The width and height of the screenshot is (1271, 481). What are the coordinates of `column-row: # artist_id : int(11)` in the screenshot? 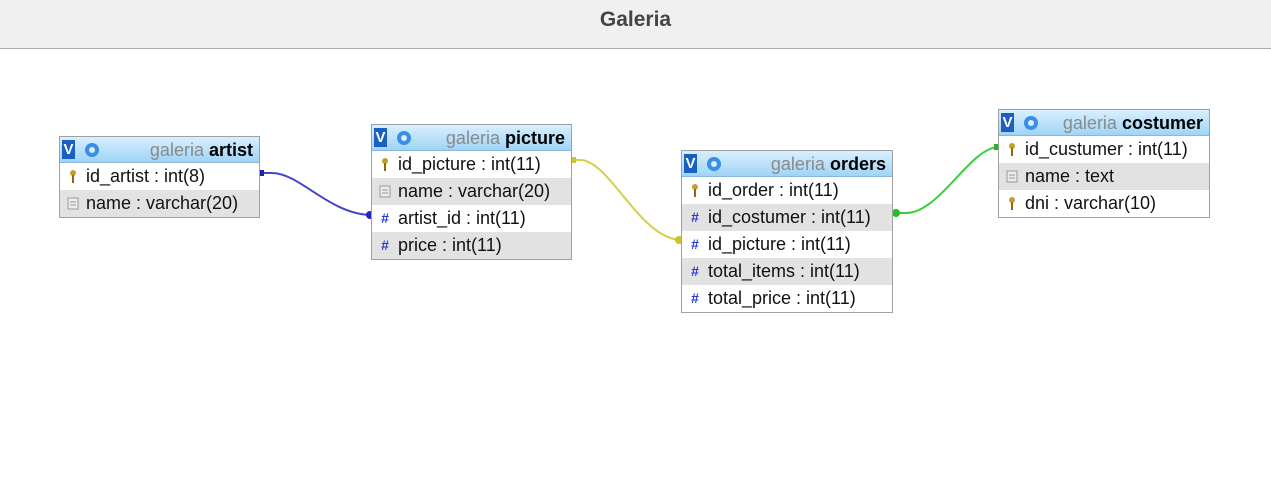 It's located at (471, 218).